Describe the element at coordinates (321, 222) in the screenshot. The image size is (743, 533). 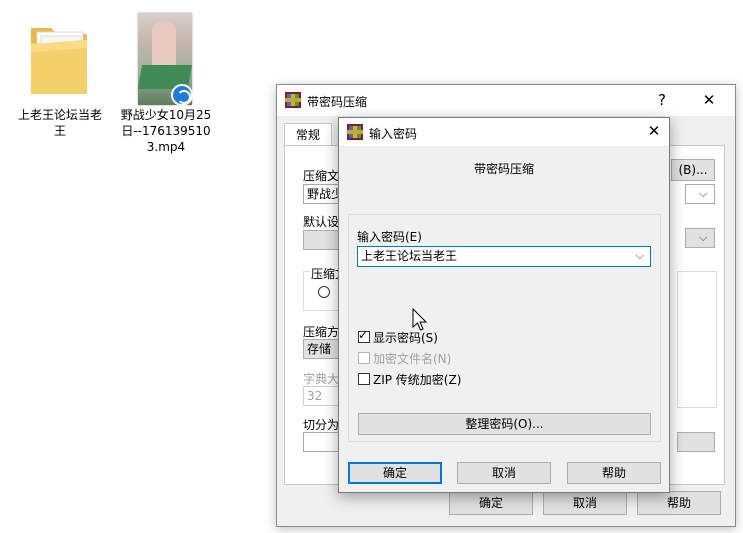
I see `default-profile-label: 默认设` at that location.